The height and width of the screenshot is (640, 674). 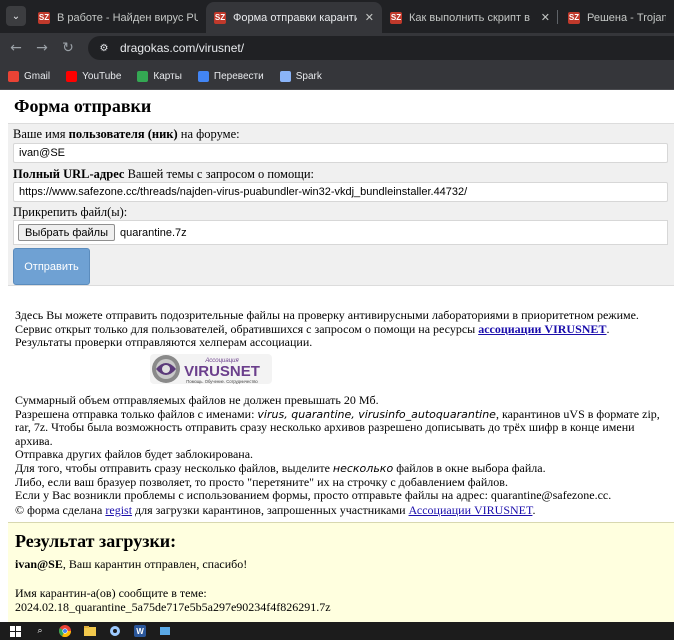 What do you see at coordinates (68, 48) in the screenshot?
I see `reload-icon: ↻` at bounding box center [68, 48].